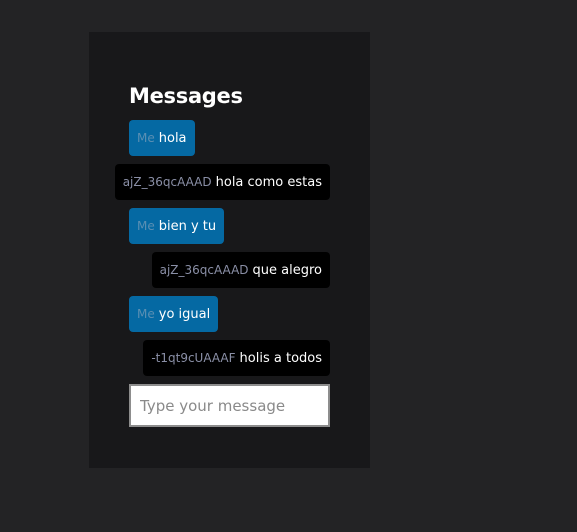 The height and width of the screenshot is (532, 577). What do you see at coordinates (184, 314) in the screenshot?
I see `message-text: yo igual` at bounding box center [184, 314].